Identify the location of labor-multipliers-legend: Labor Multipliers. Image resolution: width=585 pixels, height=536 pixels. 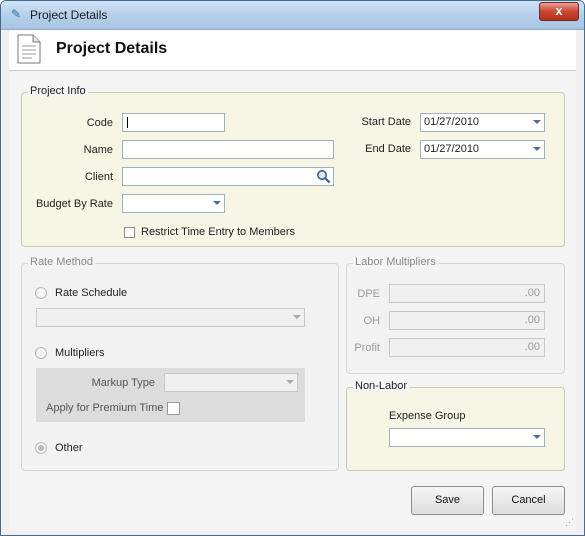
(395, 262).